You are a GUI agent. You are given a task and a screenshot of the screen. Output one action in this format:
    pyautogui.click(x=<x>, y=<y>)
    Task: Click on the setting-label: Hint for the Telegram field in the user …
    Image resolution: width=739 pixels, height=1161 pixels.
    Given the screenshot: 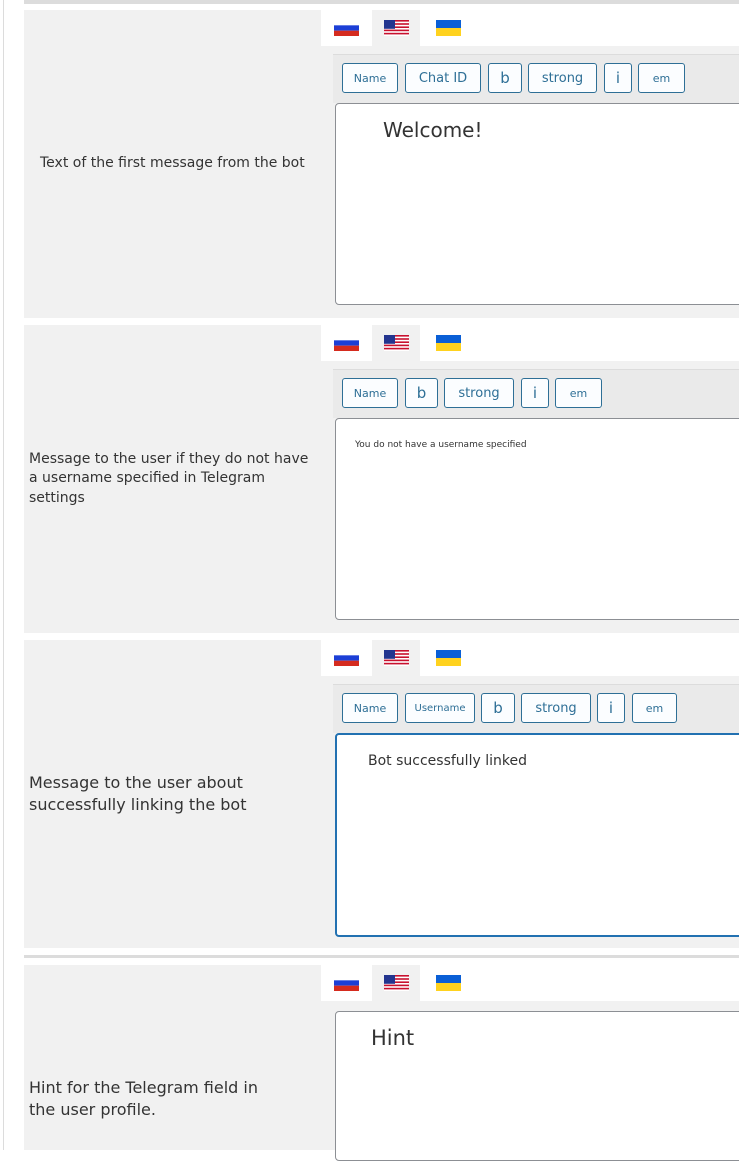 What is the action you would take?
    pyautogui.click(x=143, y=1098)
    